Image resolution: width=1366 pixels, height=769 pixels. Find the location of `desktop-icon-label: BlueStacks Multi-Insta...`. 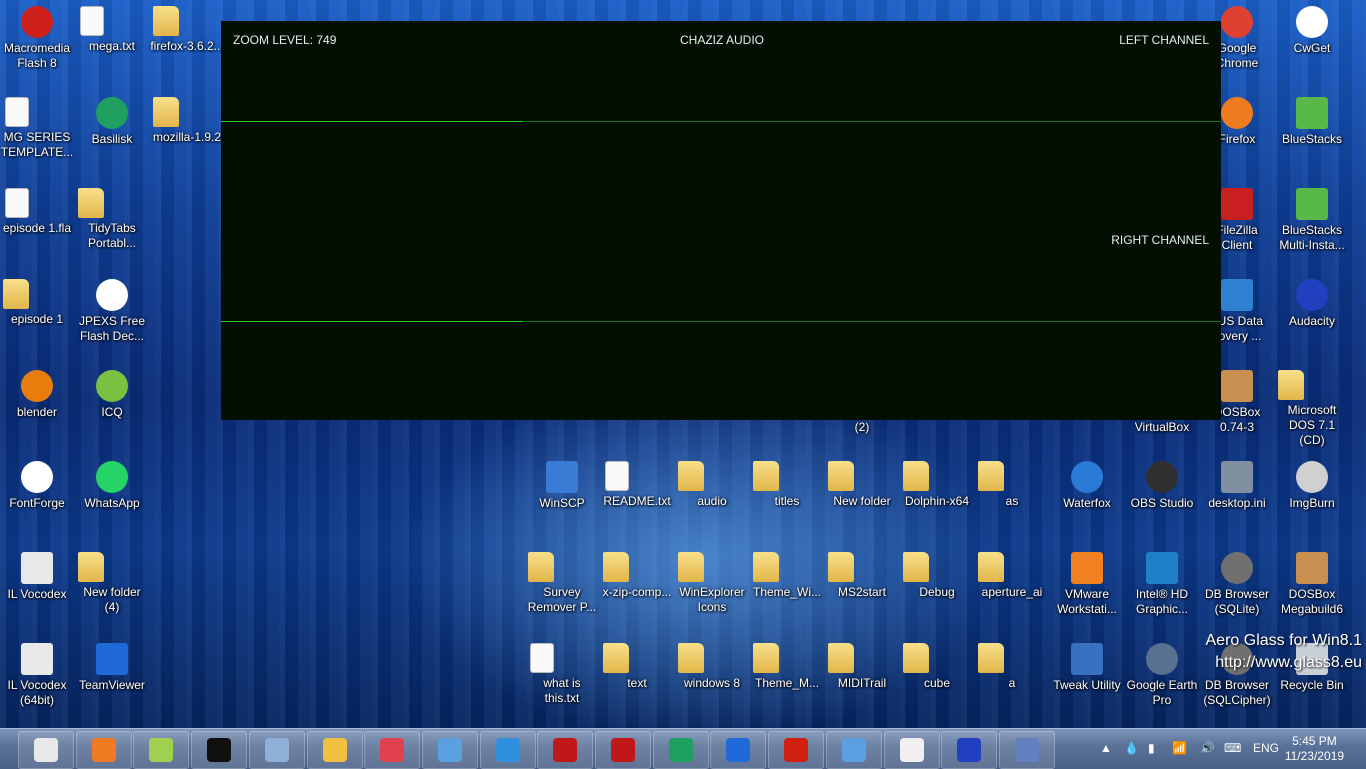

desktop-icon-label: BlueStacks Multi-Insta... is located at coordinates (1312, 237).